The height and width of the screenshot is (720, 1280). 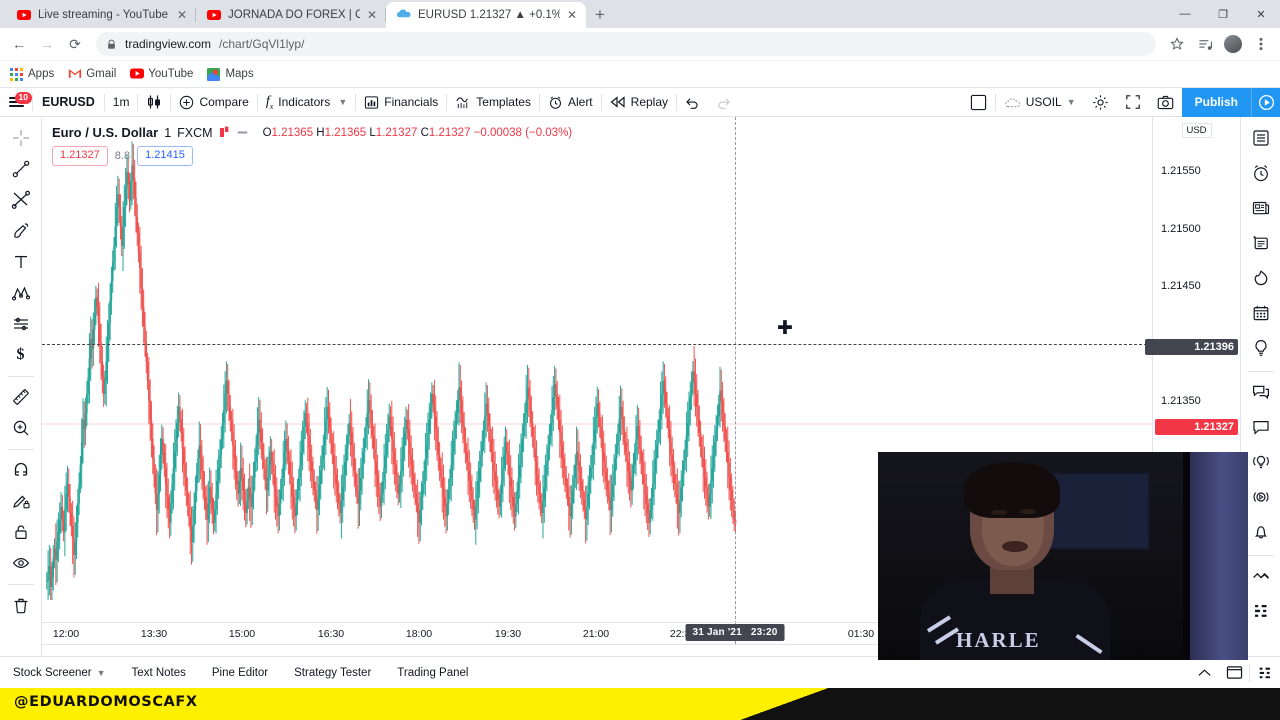 What do you see at coordinates (1261, 173) in the screenshot?
I see `alert-clock-icon` at bounding box center [1261, 173].